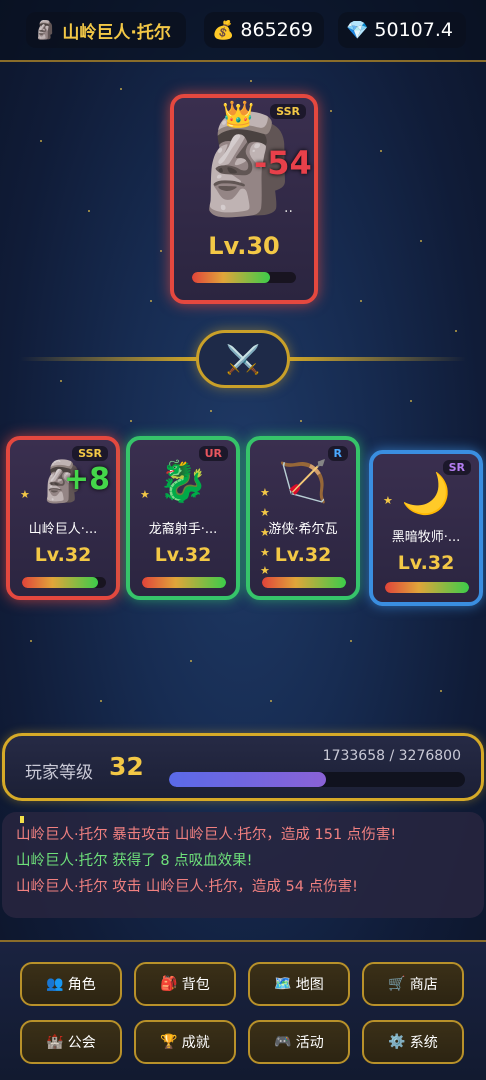 The width and height of the screenshot is (486, 1080). Describe the element at coordinates (303, 518) in the screenshot. I see `hero-card-3: R 🏹 ★ ★ ★ ★ ★ 游侠·希尔瓦 Lv.32` at that location.